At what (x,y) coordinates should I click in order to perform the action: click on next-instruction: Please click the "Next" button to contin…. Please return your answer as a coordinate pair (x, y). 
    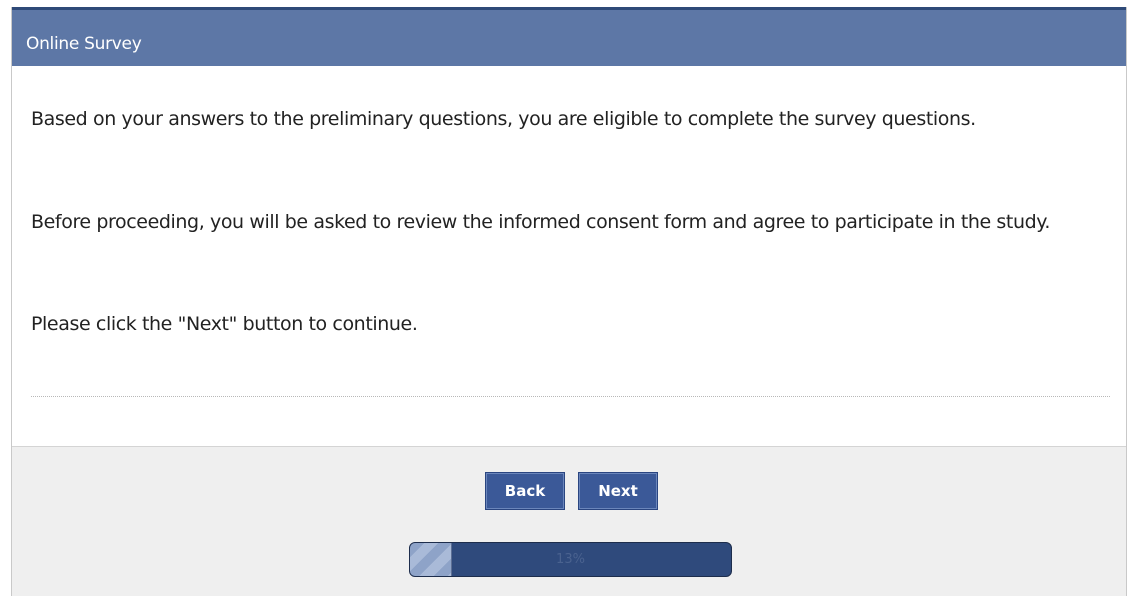
    Looking at the image, I should click on (224, 324).